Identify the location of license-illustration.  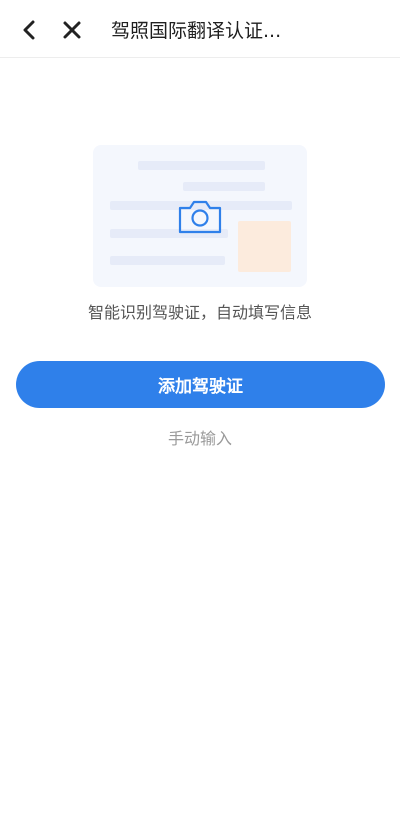
(200, 216).